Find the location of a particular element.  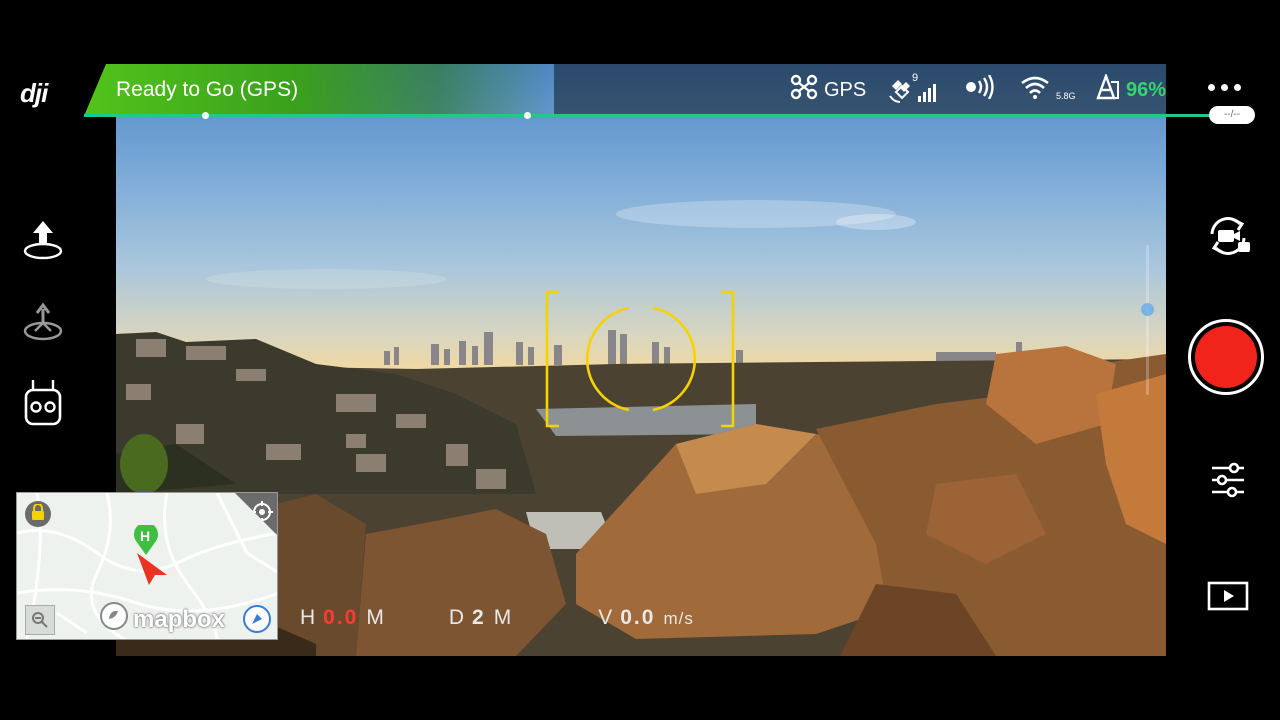

wifi-icon is located at coordinates (1035, 90).